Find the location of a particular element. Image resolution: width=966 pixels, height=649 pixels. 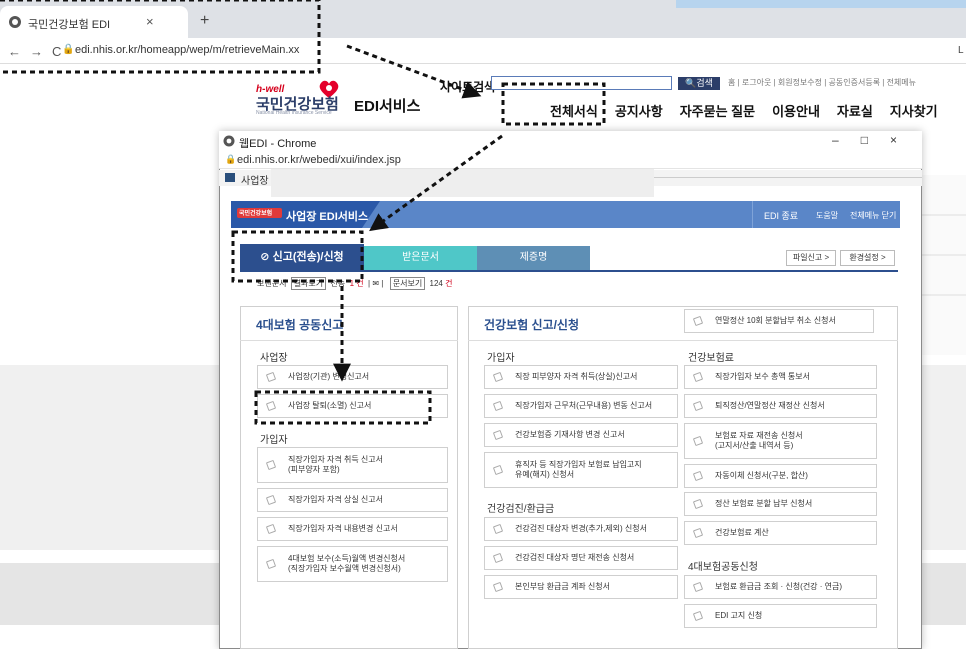

arrow-forms-to-tab is located at coordinates (436, 183).